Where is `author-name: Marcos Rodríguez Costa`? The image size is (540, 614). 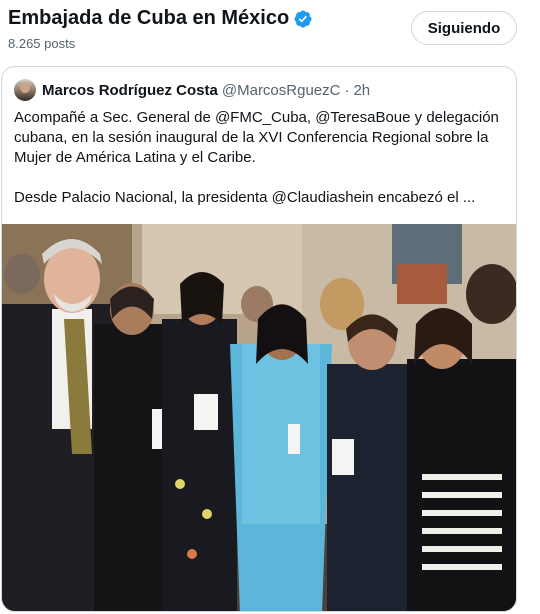 author-name: Marcos Rodríguez Costa is located at coordinates (130, 90).